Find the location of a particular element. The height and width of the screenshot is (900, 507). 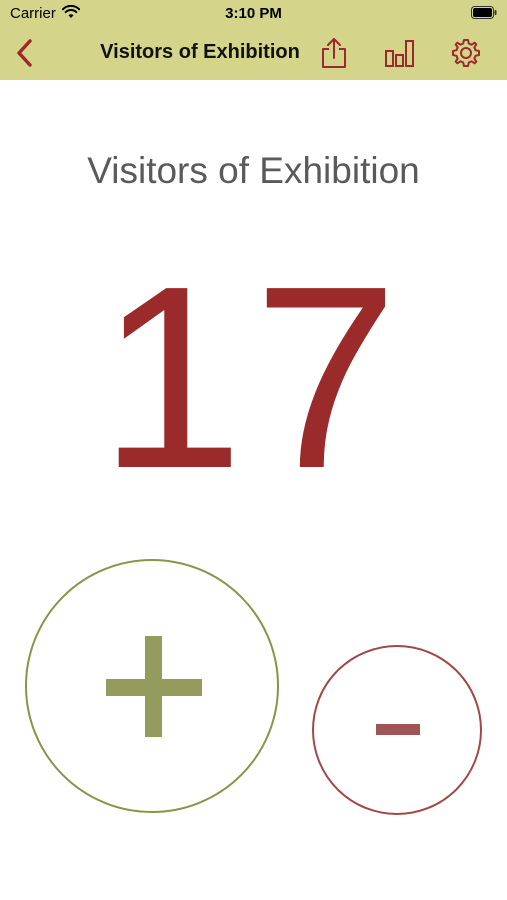

nav-title: Visitors of Exhibition is located at coordinates (200, 52).